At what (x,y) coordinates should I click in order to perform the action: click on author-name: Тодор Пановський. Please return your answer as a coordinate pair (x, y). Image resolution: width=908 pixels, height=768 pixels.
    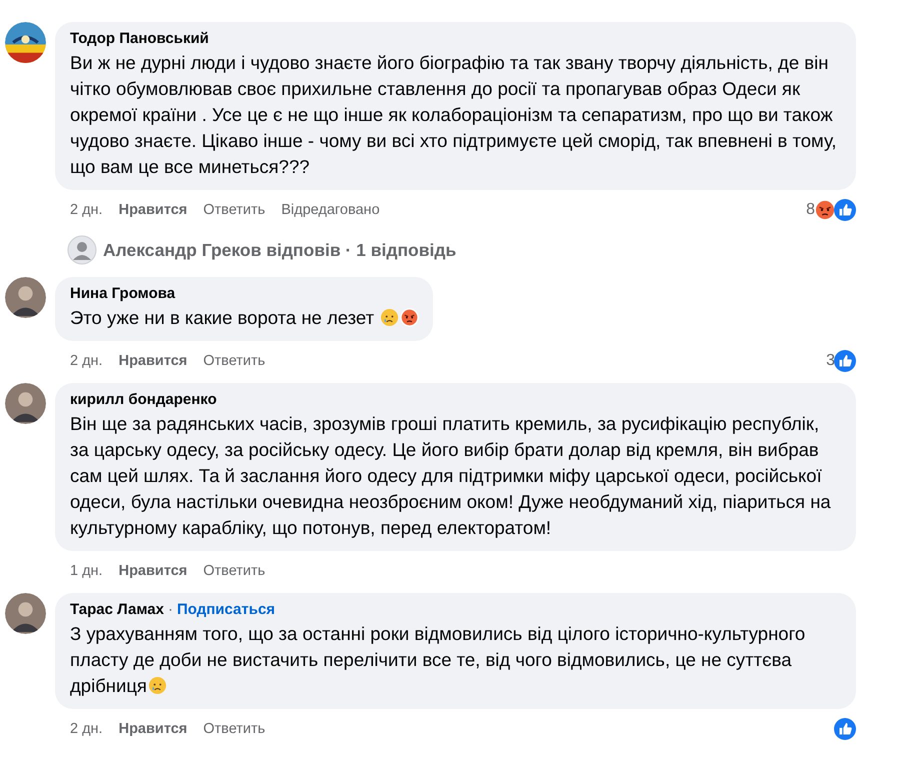
    Looking at the image, I should click on (139, 38).